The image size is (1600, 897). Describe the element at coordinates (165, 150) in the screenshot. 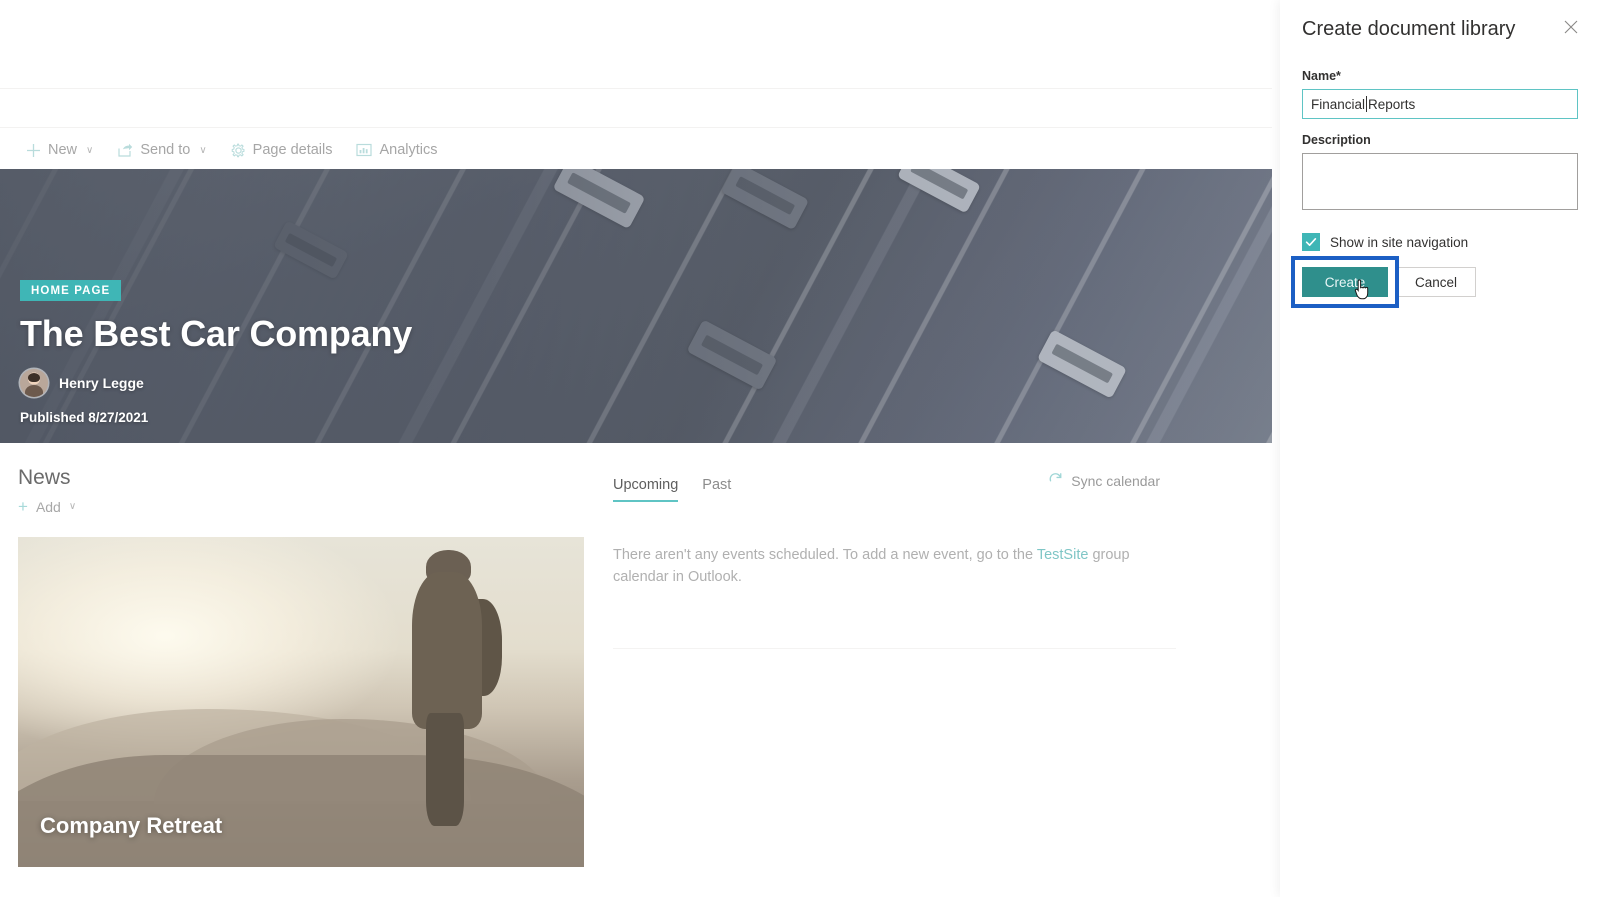

I see `command-send-to-label: Send to` at that location.